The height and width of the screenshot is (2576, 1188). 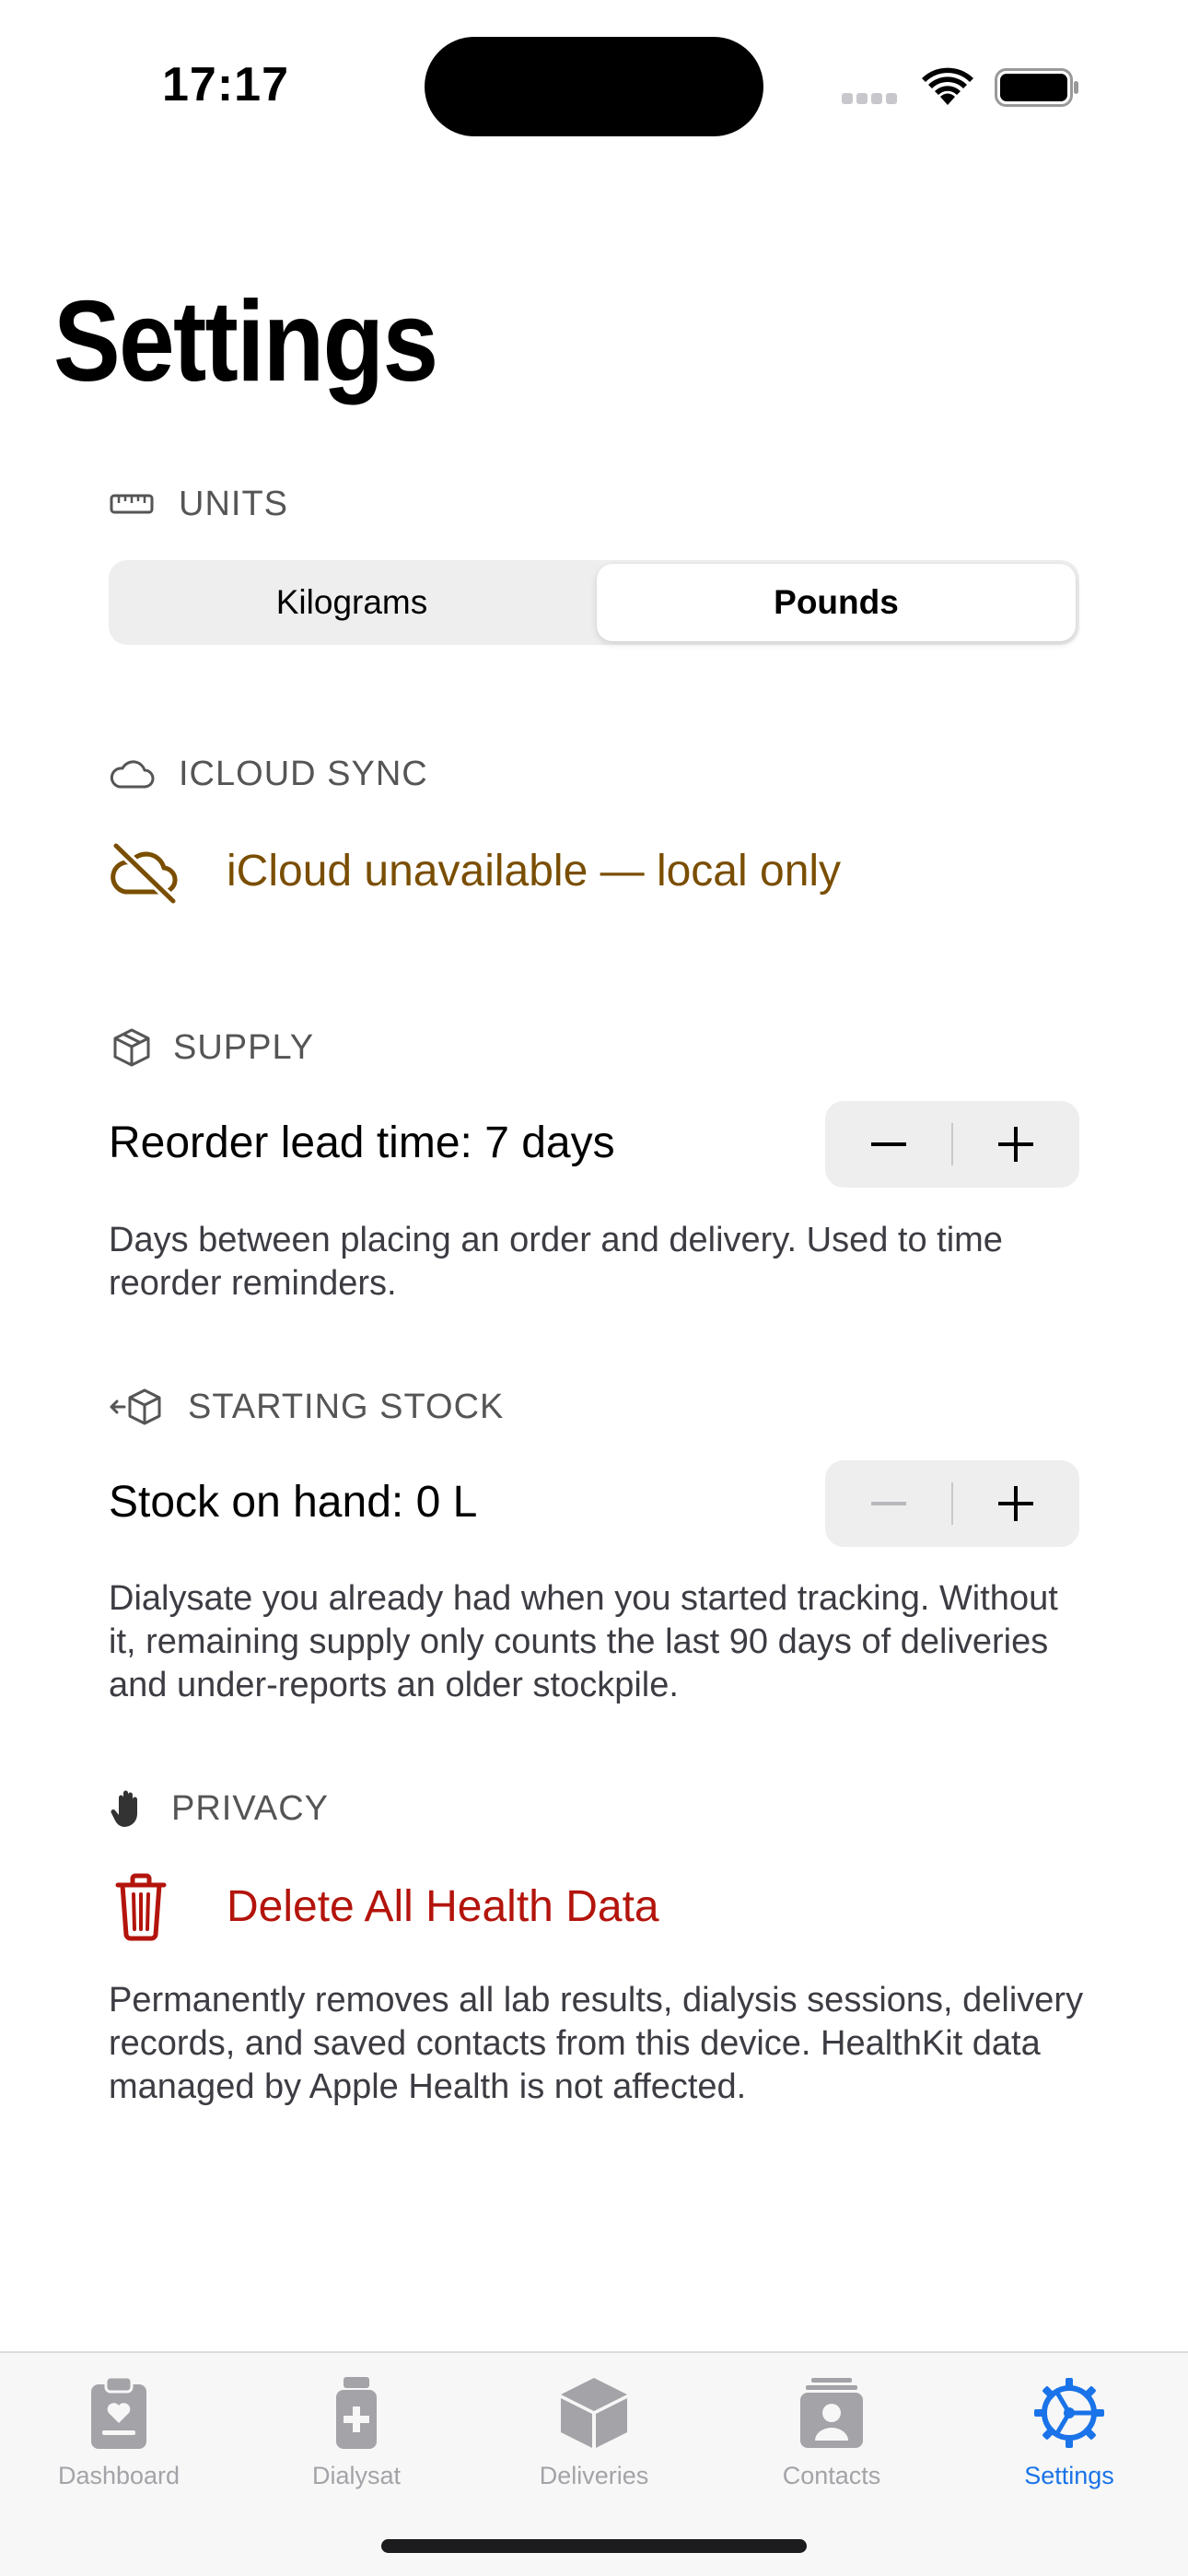 What do you see at coordinates (594, 603) in the screenshot?
I see `units-segmented-control: Kilograms Pounds` at bounding box center [594, 603].